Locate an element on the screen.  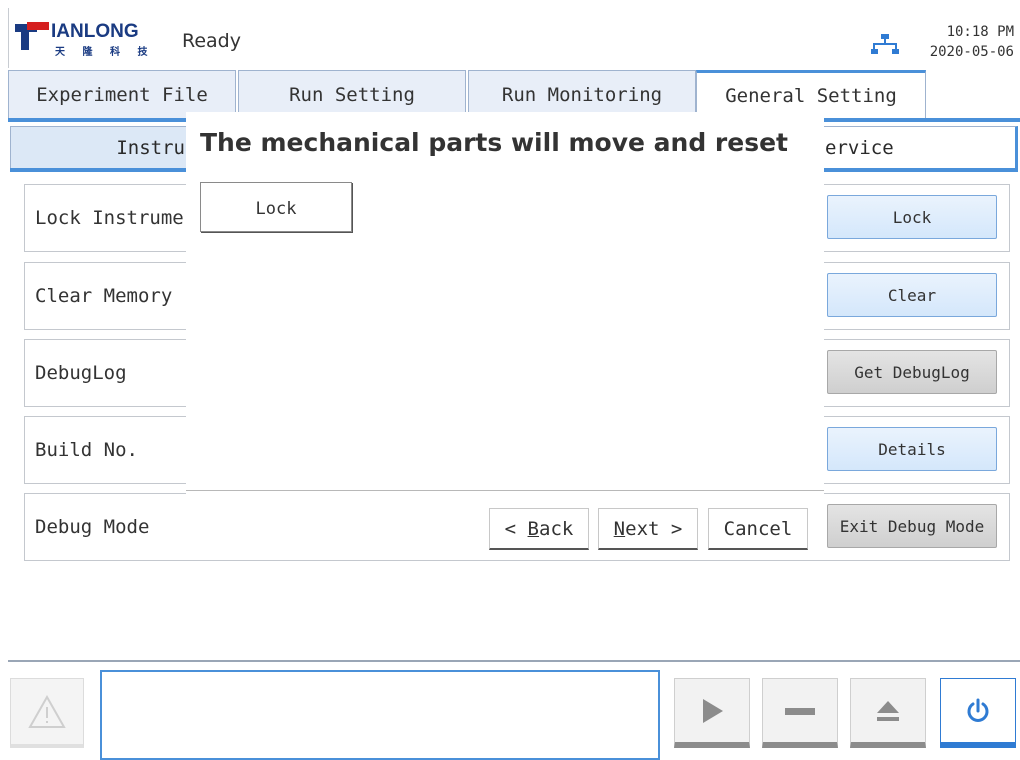
wizard-separator is located at coordinates (505, 490).